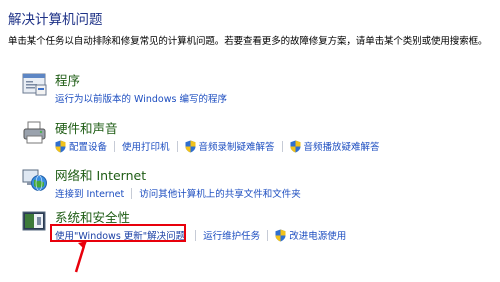  Describe the element at coordinates (318, 236) in the screenshot. I see `link-improve-power-label: 改进电源使用` at that location.